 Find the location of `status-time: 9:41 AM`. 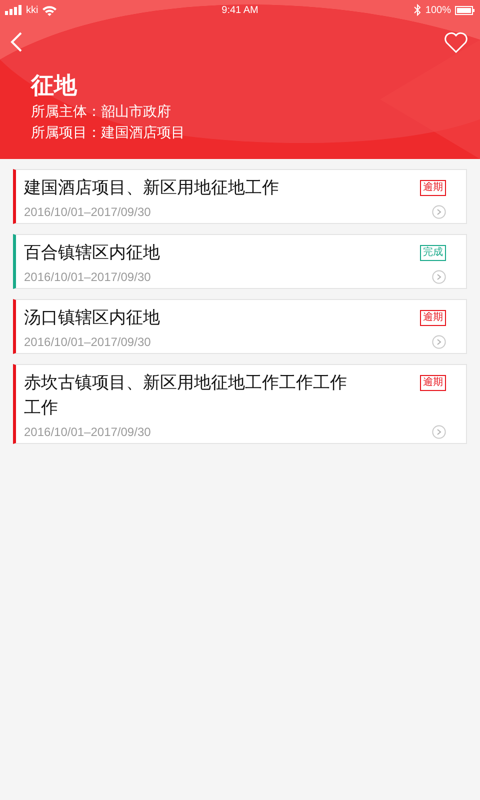

status-time: 9:41 AM is located at coordinates (240, 10).